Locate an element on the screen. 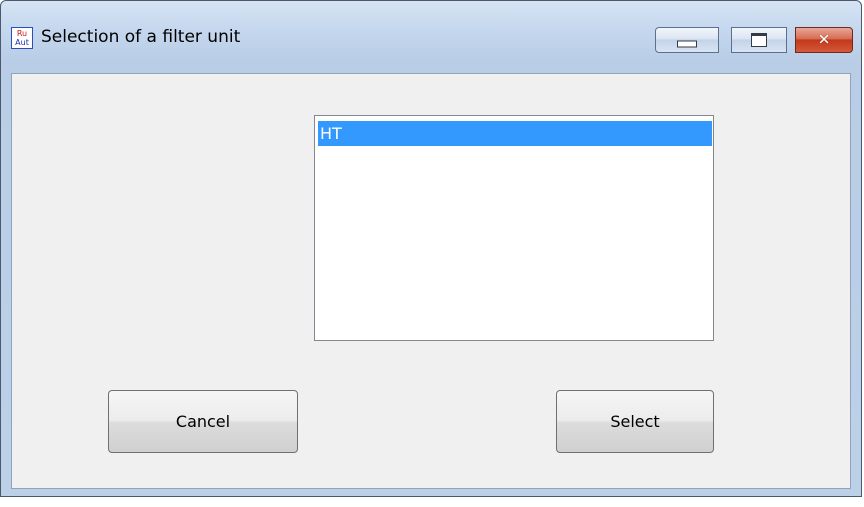 Image resolution: width=864 pixels, height=507 pixels. app-icon: Ru Aut is located at coordinates (22, 38).